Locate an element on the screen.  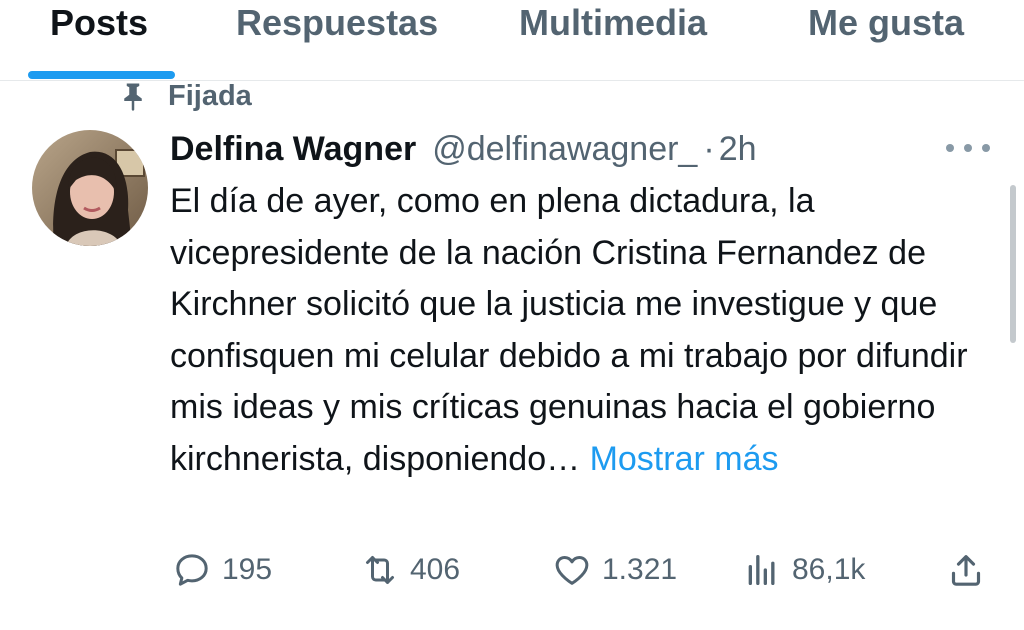
repost-count: 406 is located at coordinates (435, 569).